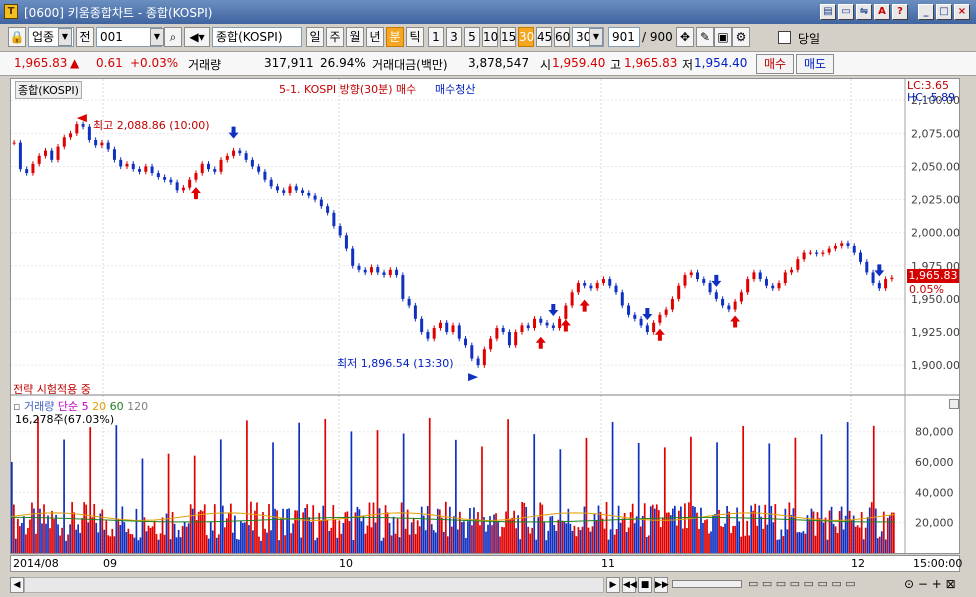 The width and height of the screenshot is (976, 597). Describe the element at coordinates (645, 585) in the screenshot. I see `stop-icon: ■` at that location.